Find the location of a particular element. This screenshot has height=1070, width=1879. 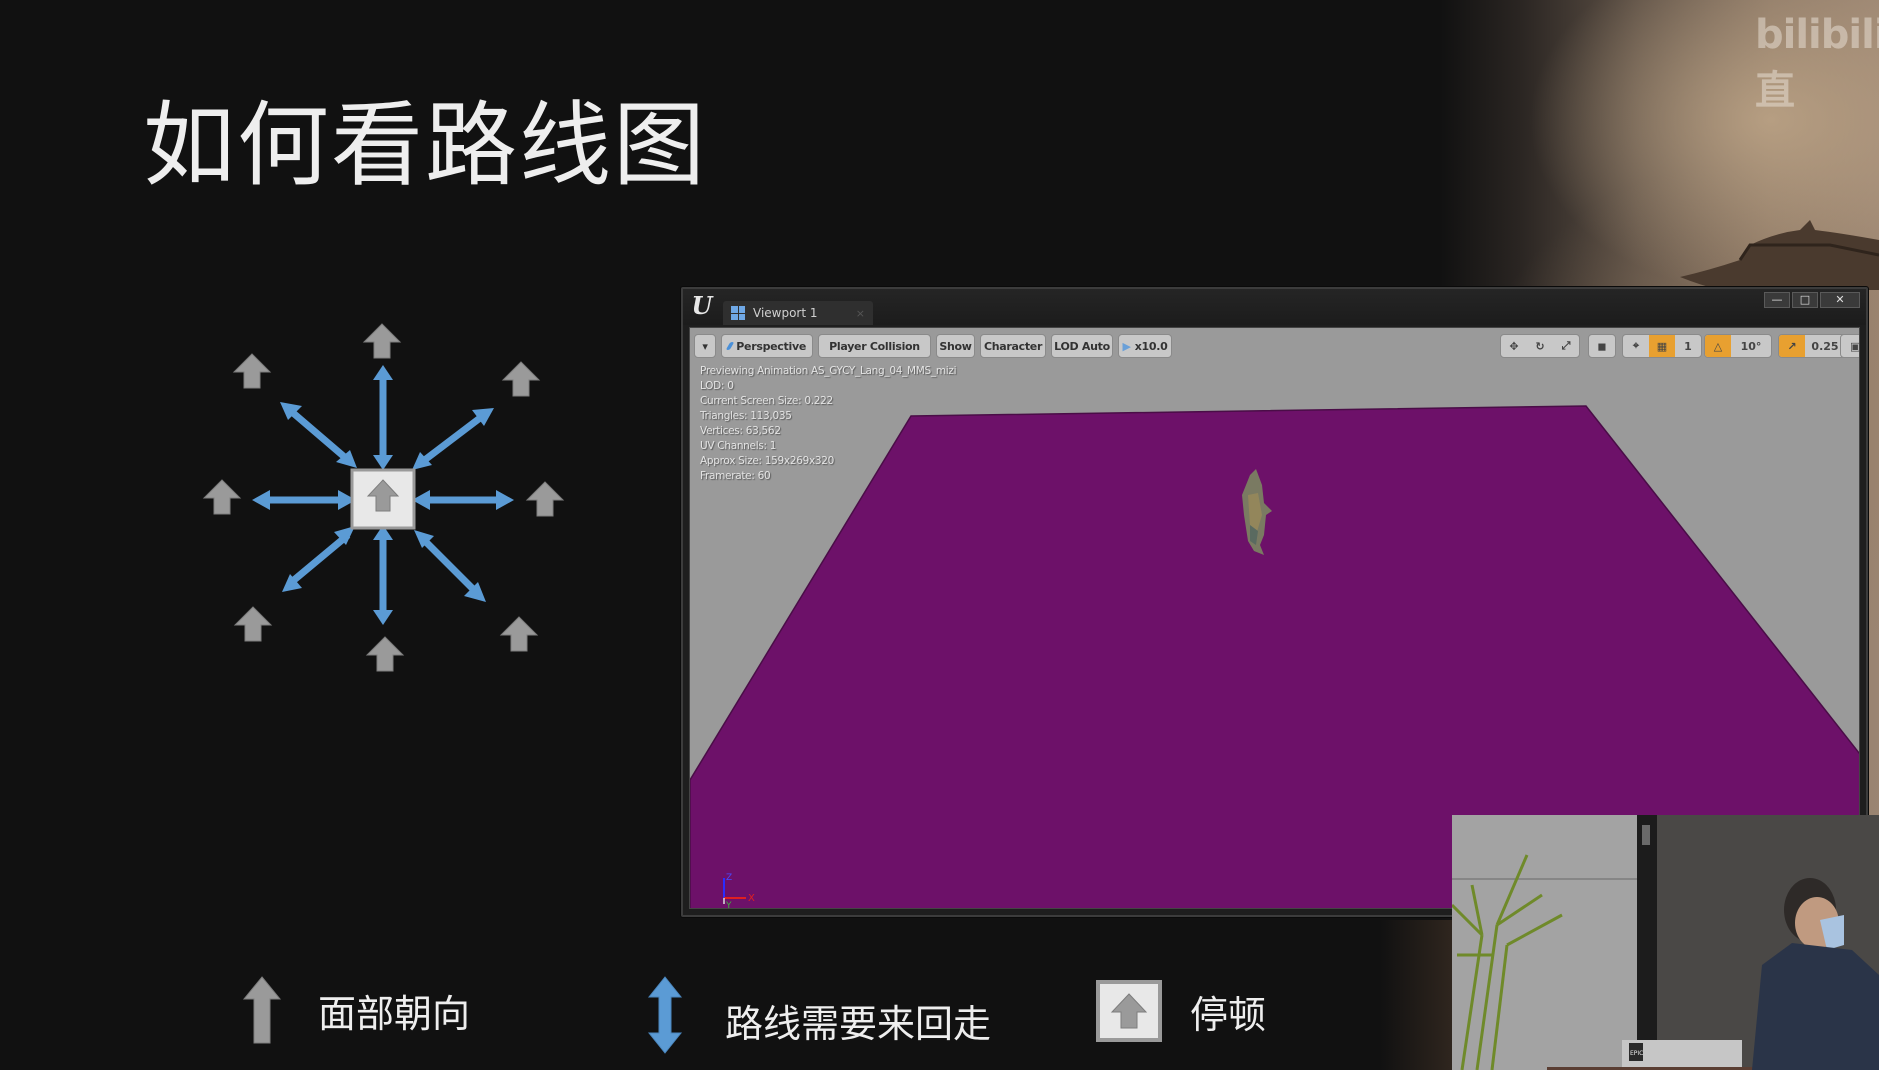

route-arrow-down is located at coordinates (383, 575).